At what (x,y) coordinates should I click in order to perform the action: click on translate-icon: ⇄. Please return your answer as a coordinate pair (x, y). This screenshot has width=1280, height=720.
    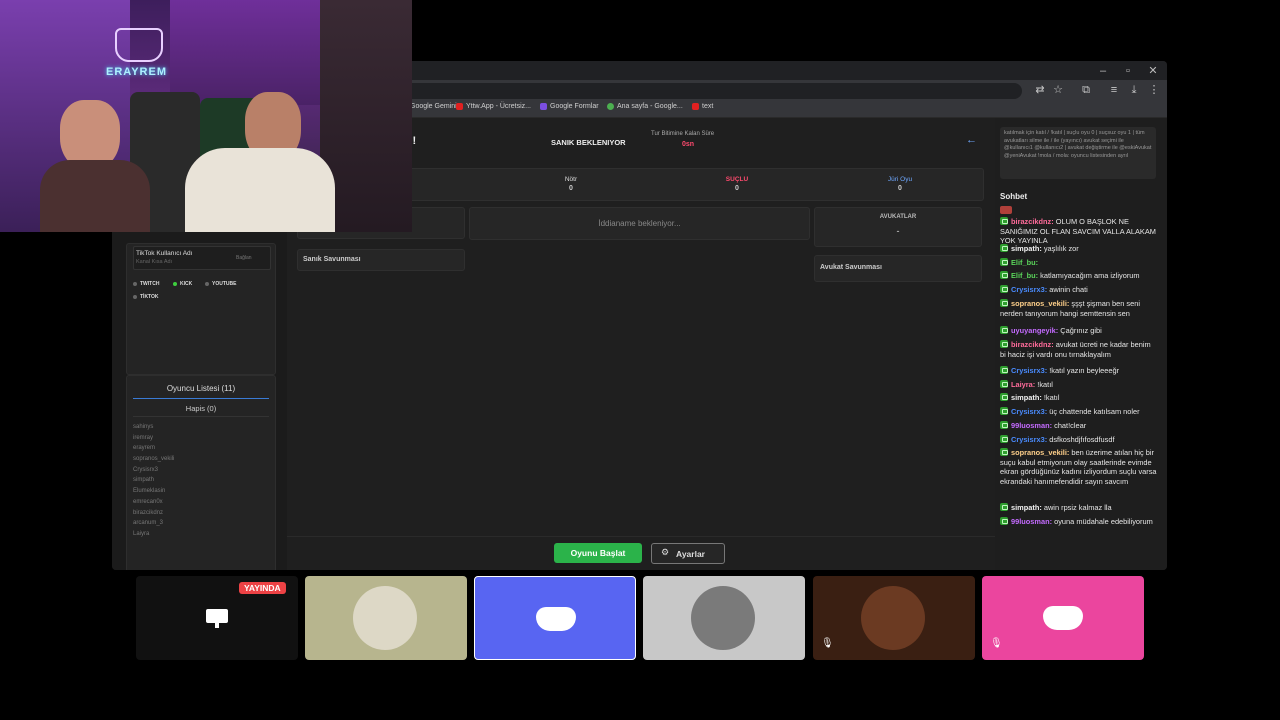
    Looking at the image, I should click on (1040, 90).